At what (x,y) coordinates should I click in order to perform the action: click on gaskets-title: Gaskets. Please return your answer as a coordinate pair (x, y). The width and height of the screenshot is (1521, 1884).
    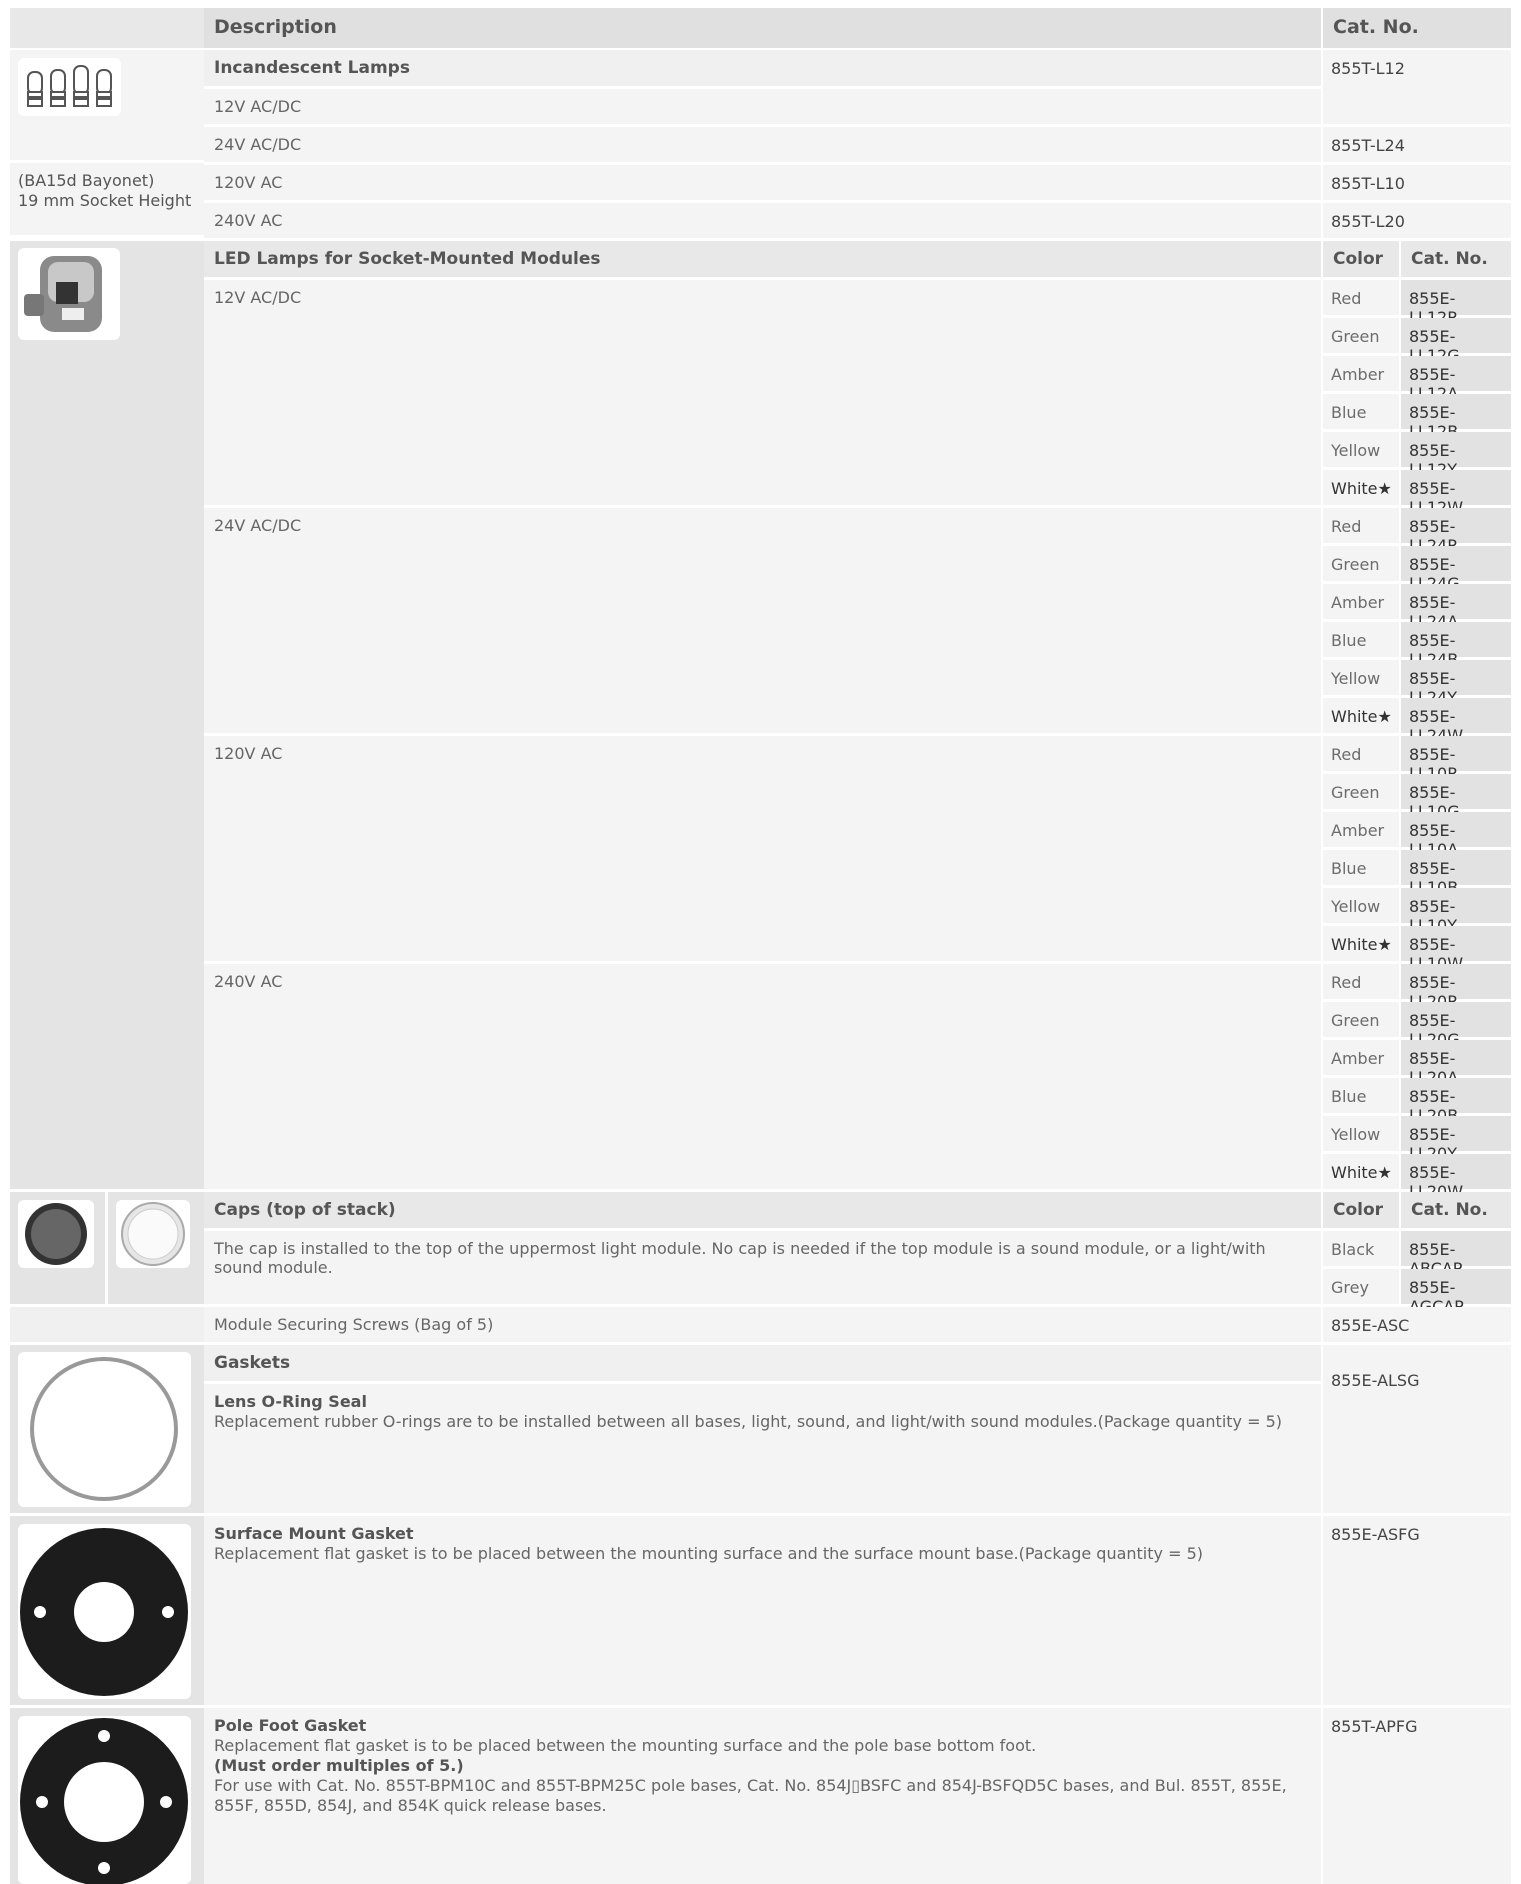
    Looking at the image, I should click on (762, 1363).